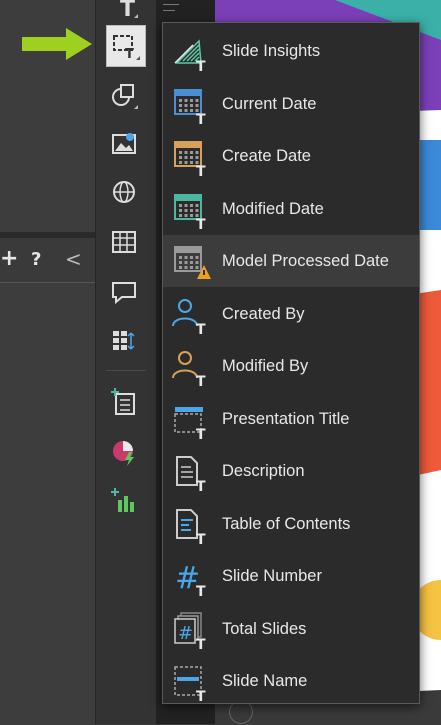 The height and width of the screenshot is (725, 441). What do you see at coordinates (36, 259) in the screenshot?
I see `help-button: ?` at bounding box center [36, 259].